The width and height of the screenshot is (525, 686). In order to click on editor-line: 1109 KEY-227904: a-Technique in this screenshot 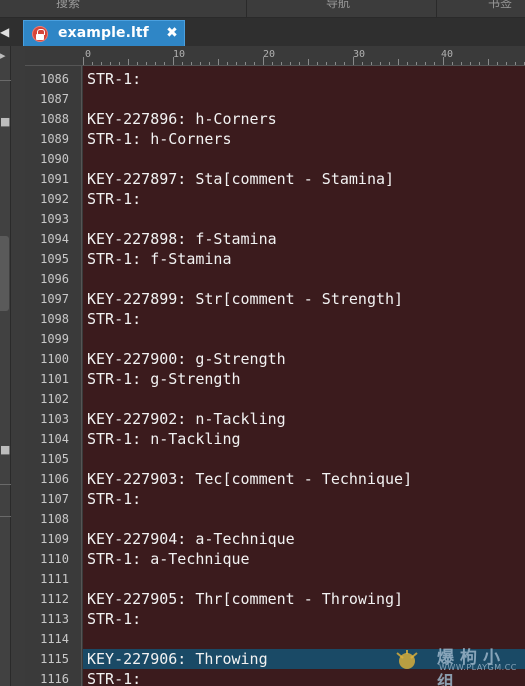, I will do `click(275, 539)`.